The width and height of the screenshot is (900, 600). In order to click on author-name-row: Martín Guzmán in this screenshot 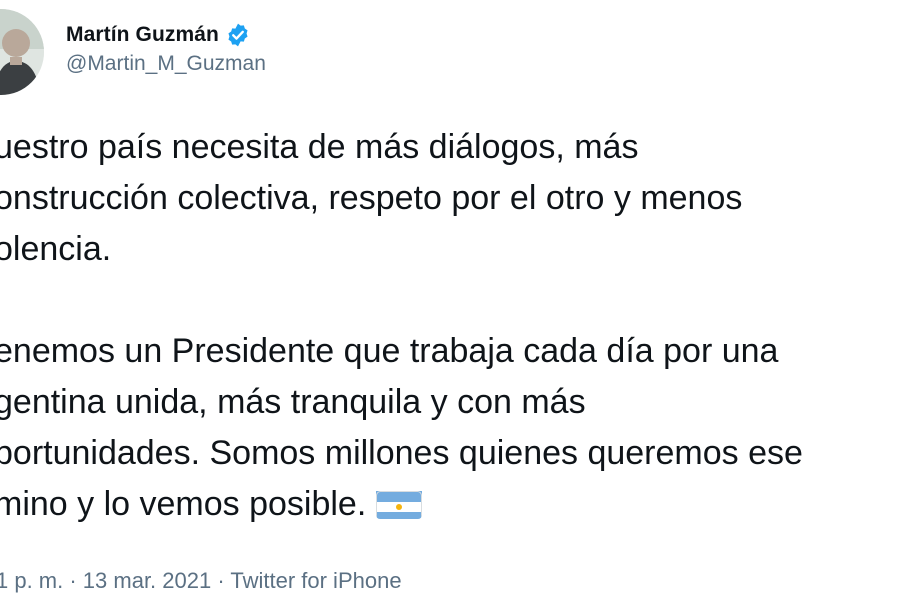, I will do `click(158, 35)`.